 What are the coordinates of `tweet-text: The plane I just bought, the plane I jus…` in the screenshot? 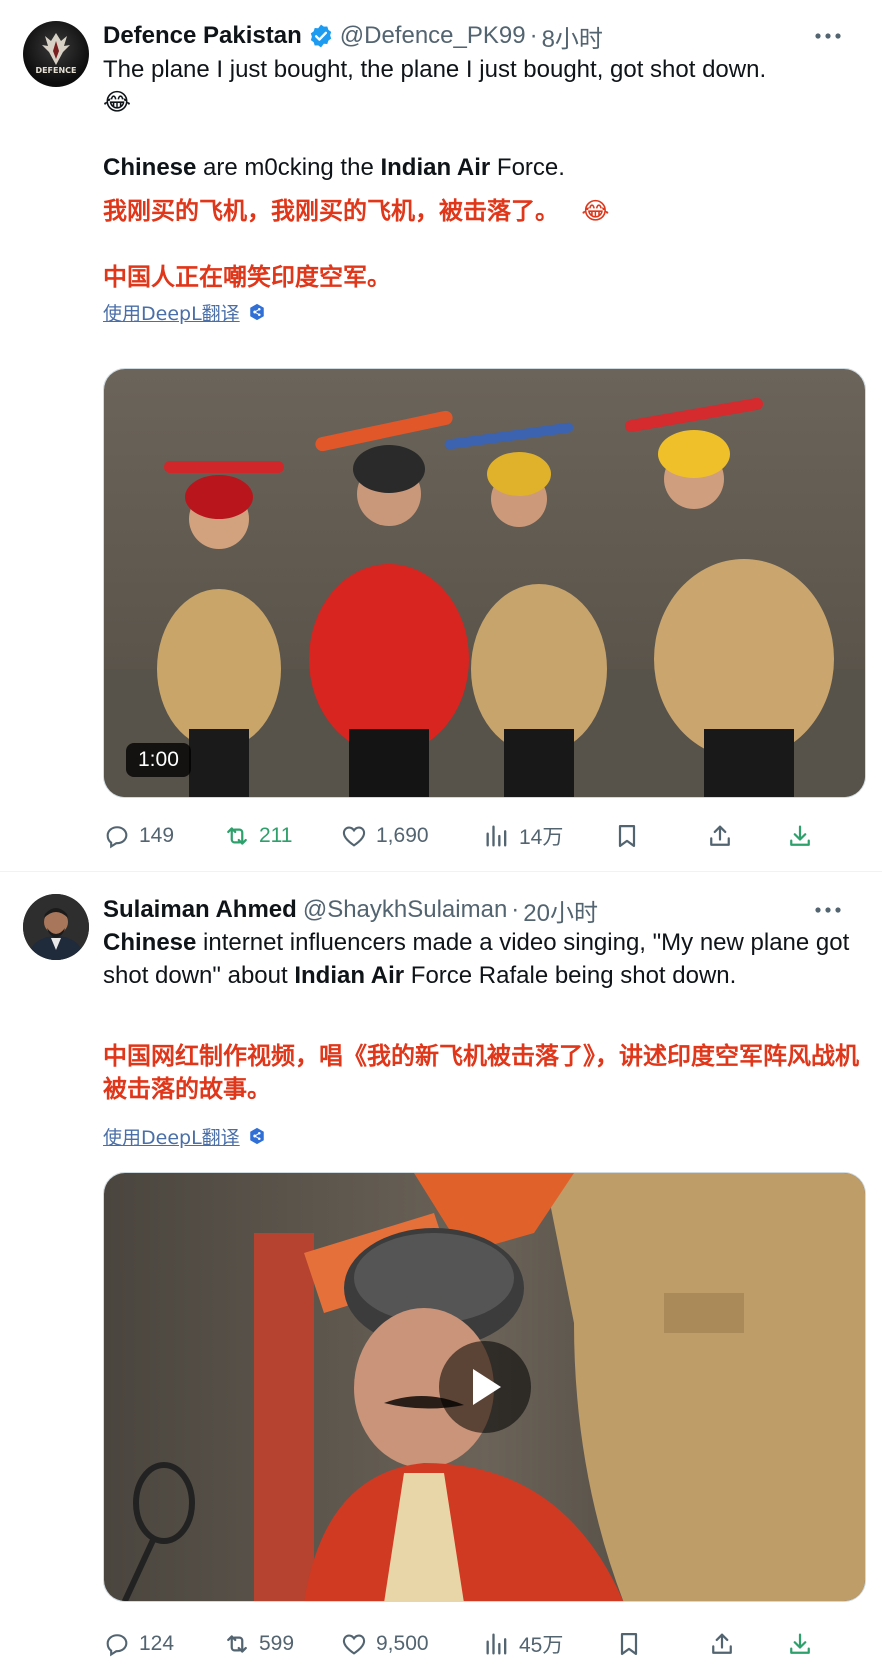 It's located at (483, 86).